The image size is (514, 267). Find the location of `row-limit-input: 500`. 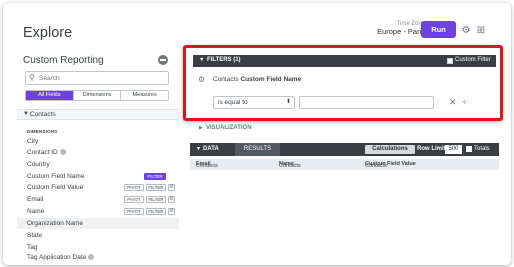

row-limit-input: 500 is located at coordinates (453, 149).